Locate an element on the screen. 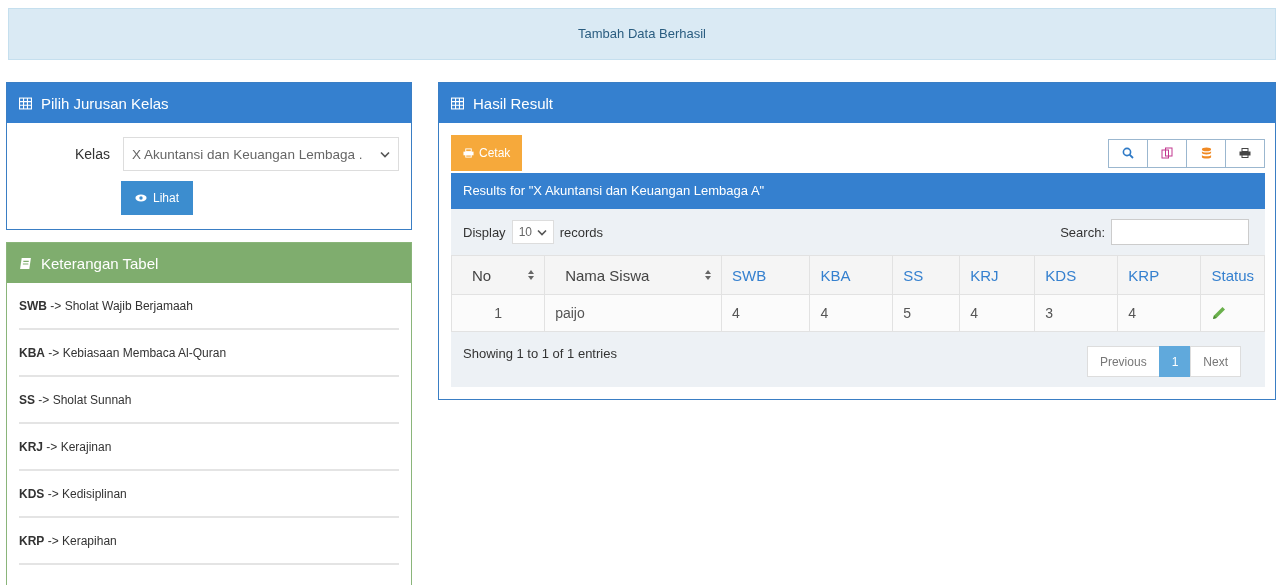 This screenshot has height=585, width=1276. search-icon is located at coordinates (1128, 153).